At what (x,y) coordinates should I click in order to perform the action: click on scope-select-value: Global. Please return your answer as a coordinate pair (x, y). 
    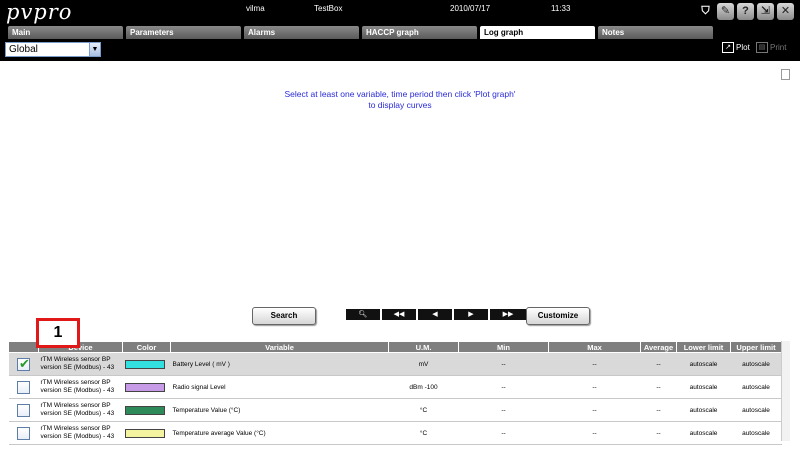
    Looking at the image, I should click on (23, 49).